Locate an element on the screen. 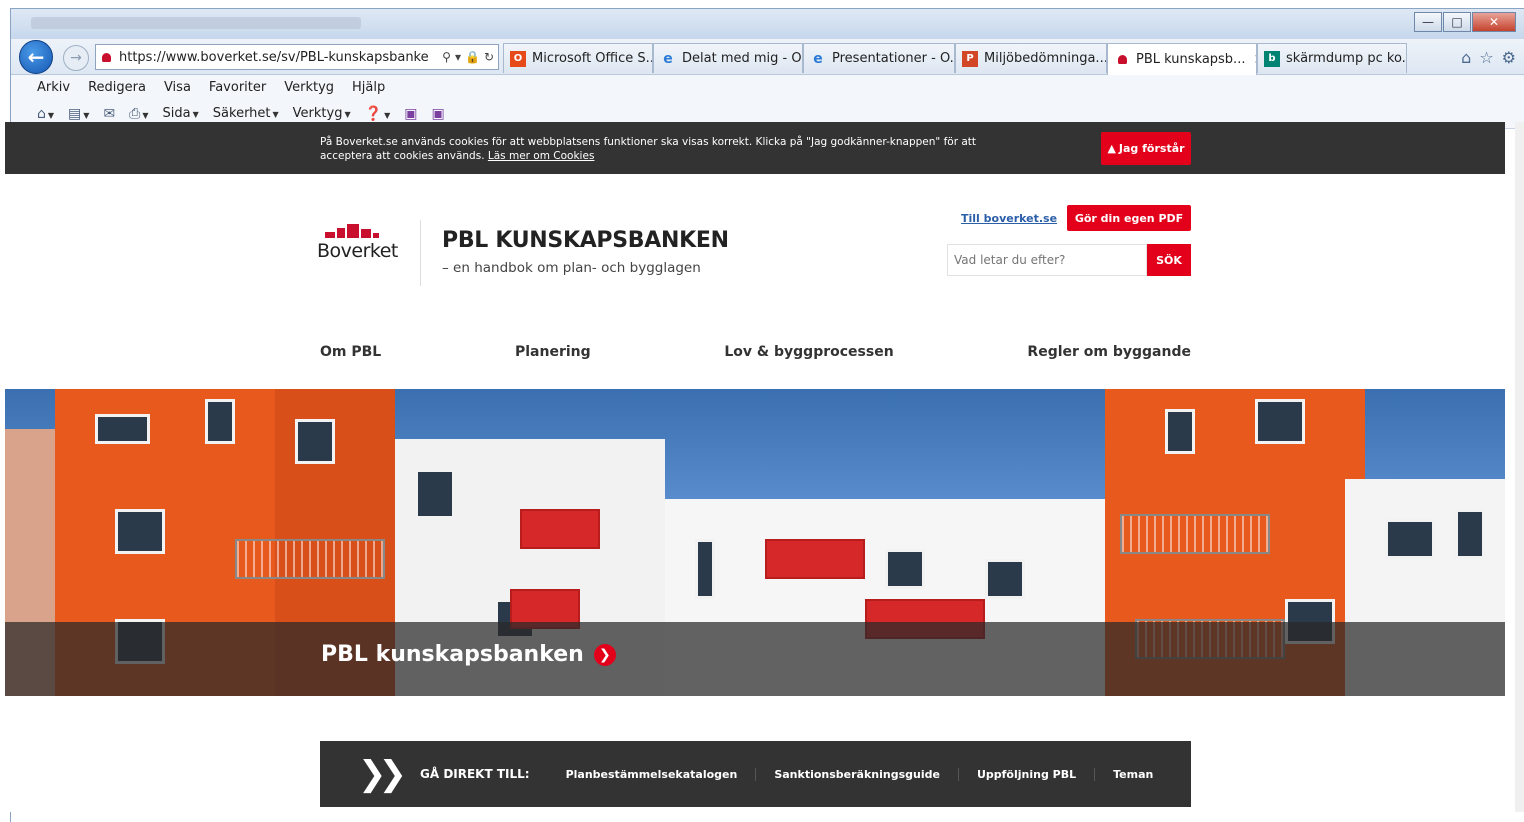 The width and height of the screenshot is (1524, 822). direct-link-teman: Teman is located at coordinates (1133, 774).